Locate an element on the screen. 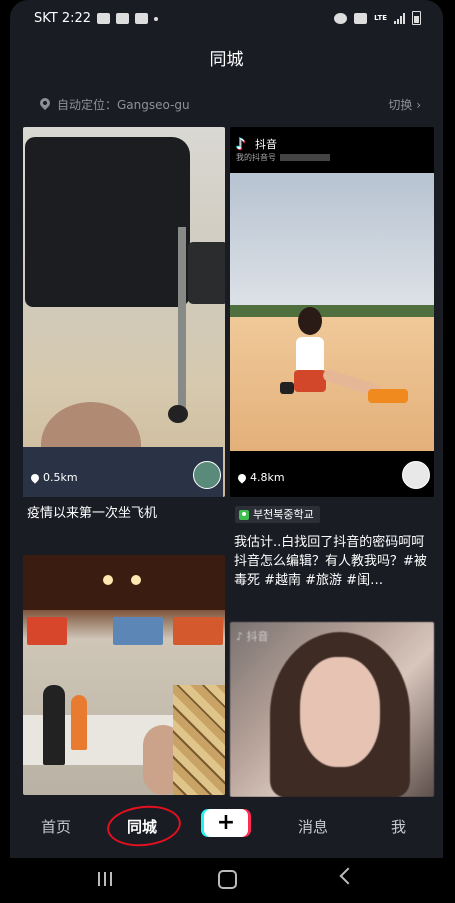 The width and height of the screenshot is (455, 903). message-notification-icon is located at coordinates (104, 18).